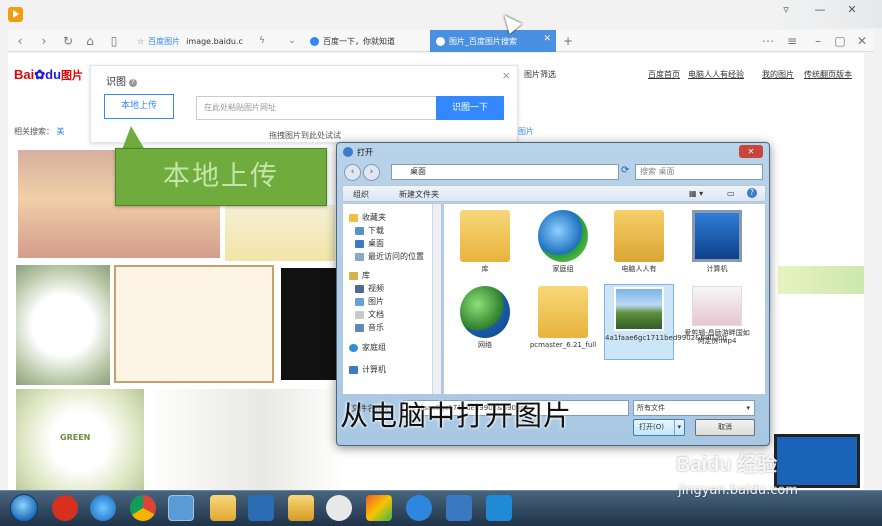 The width and height of the screenshot is (882, 526). Describe the element at coordinates (316, 108) in the screenshot. I see `image-url-input: 在此处粘贴图片网址` at that location.